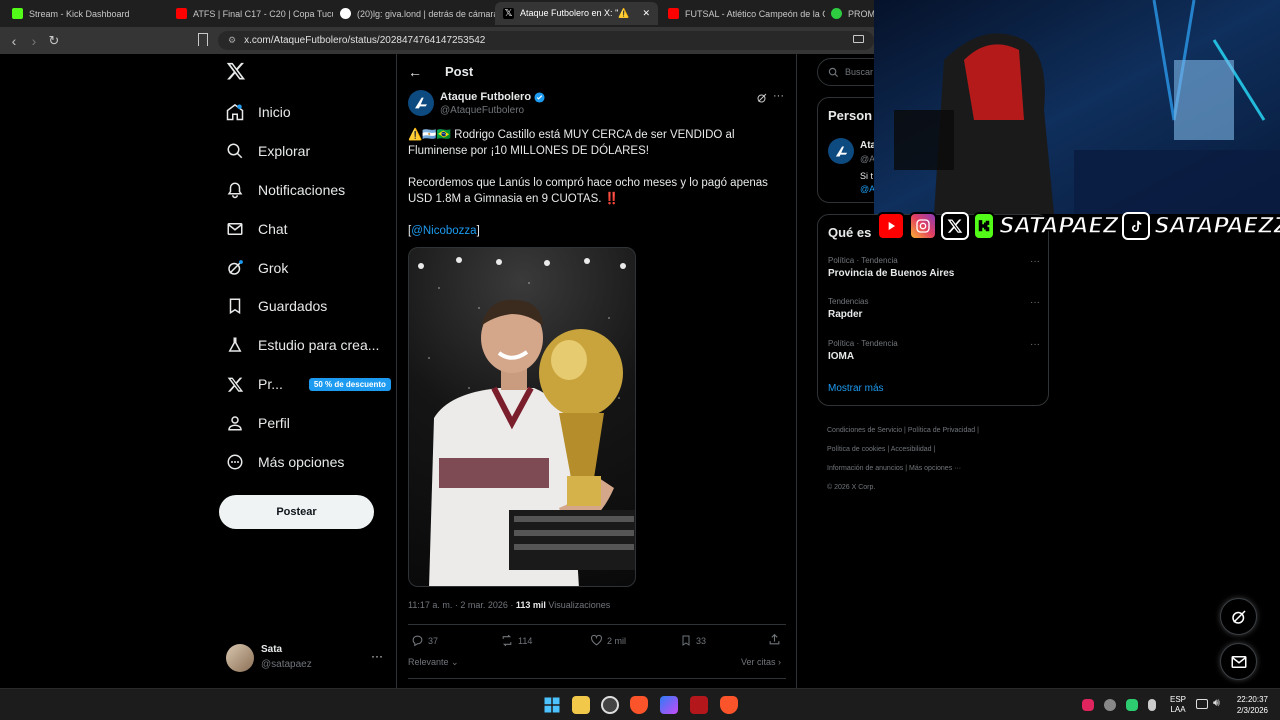 The image size is (1280, 720). I want to click on windows-start-icon, so click(552, 705).